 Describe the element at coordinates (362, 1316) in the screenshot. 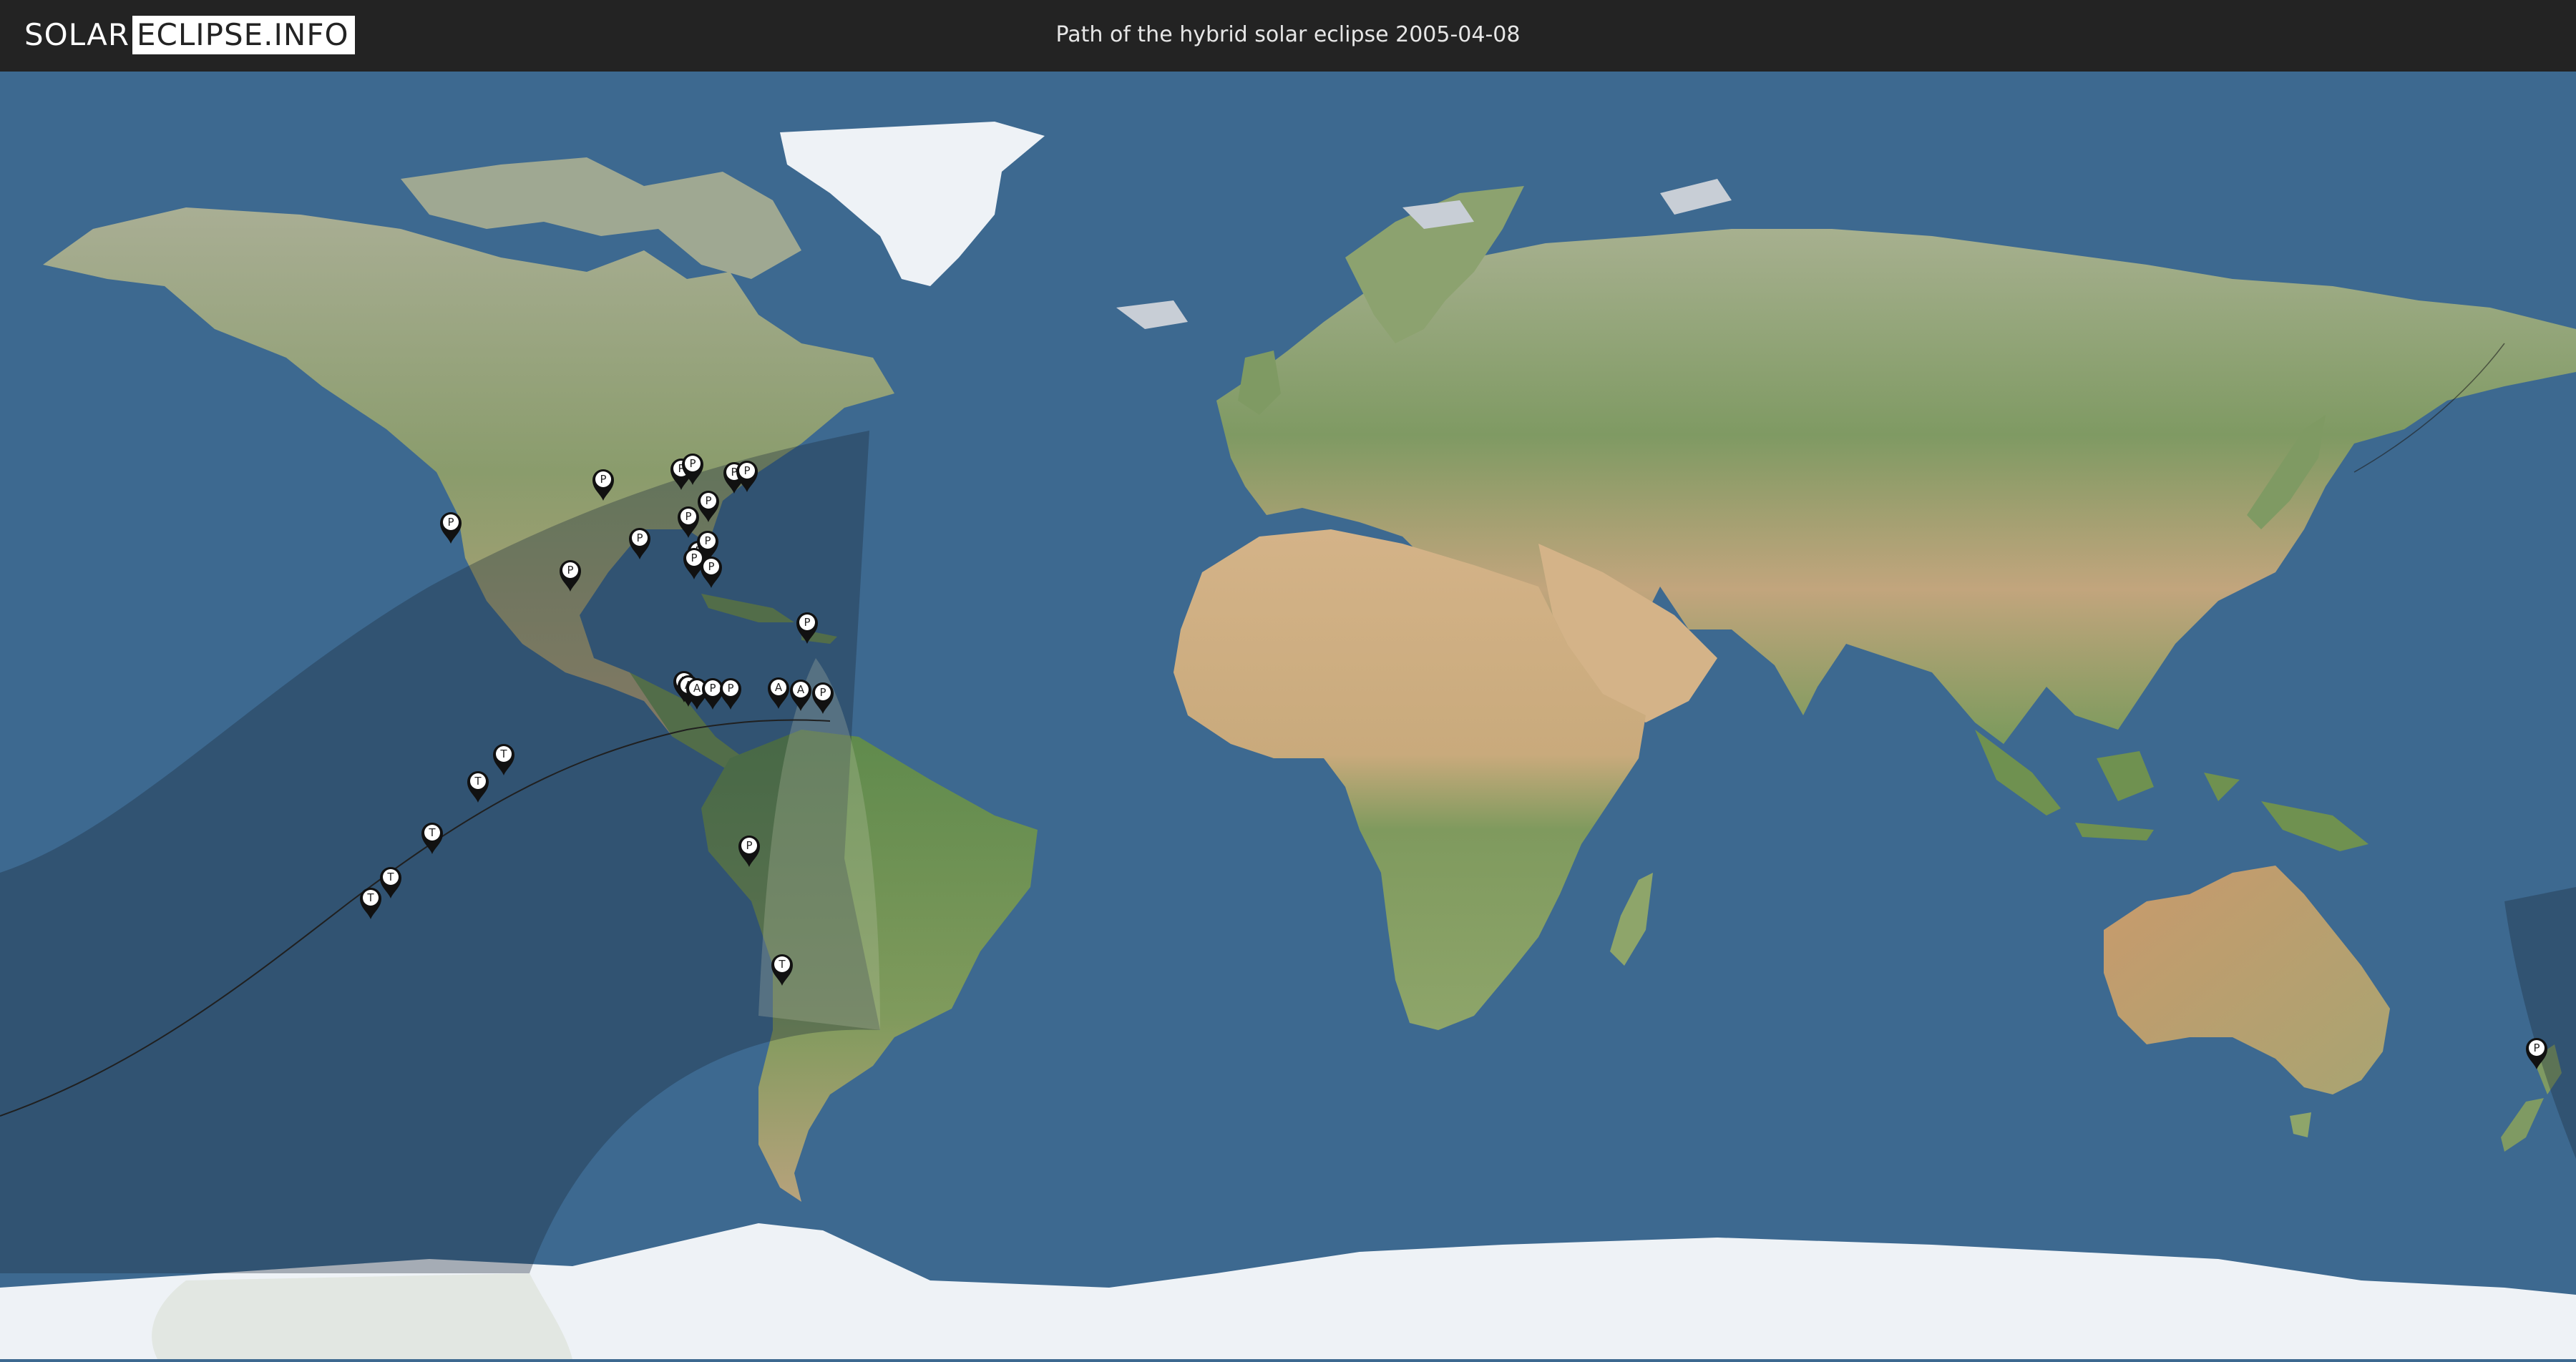

I see `penumbra-antarctic` at that location.